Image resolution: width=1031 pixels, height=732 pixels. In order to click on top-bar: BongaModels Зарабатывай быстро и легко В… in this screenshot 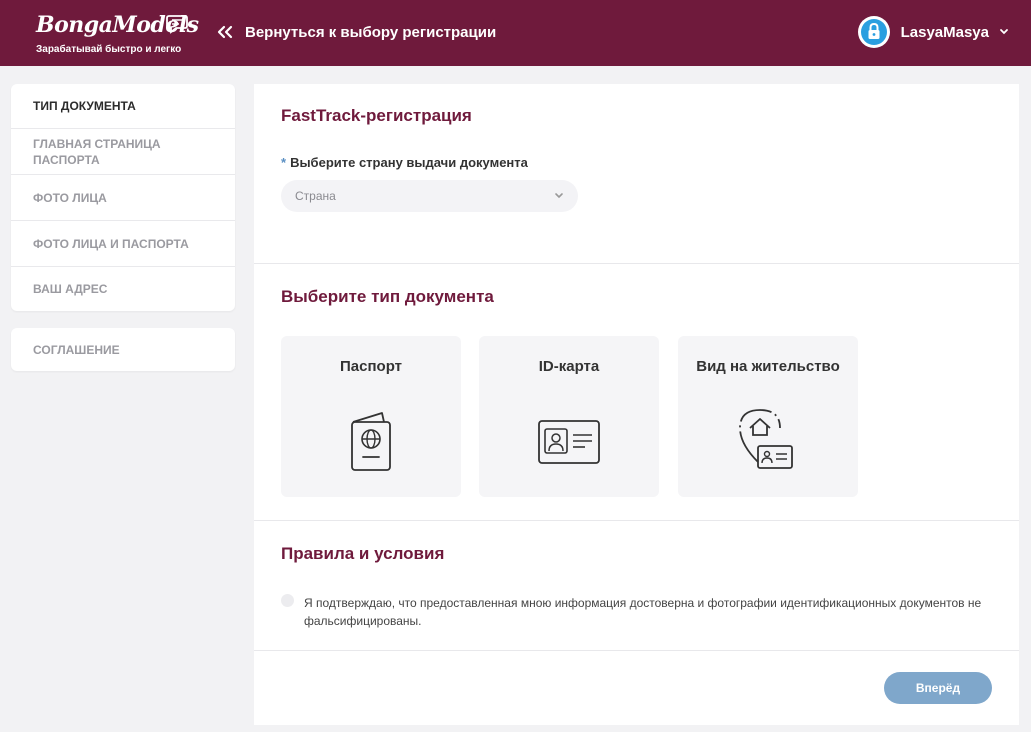, I will do `click(515, 33)`.